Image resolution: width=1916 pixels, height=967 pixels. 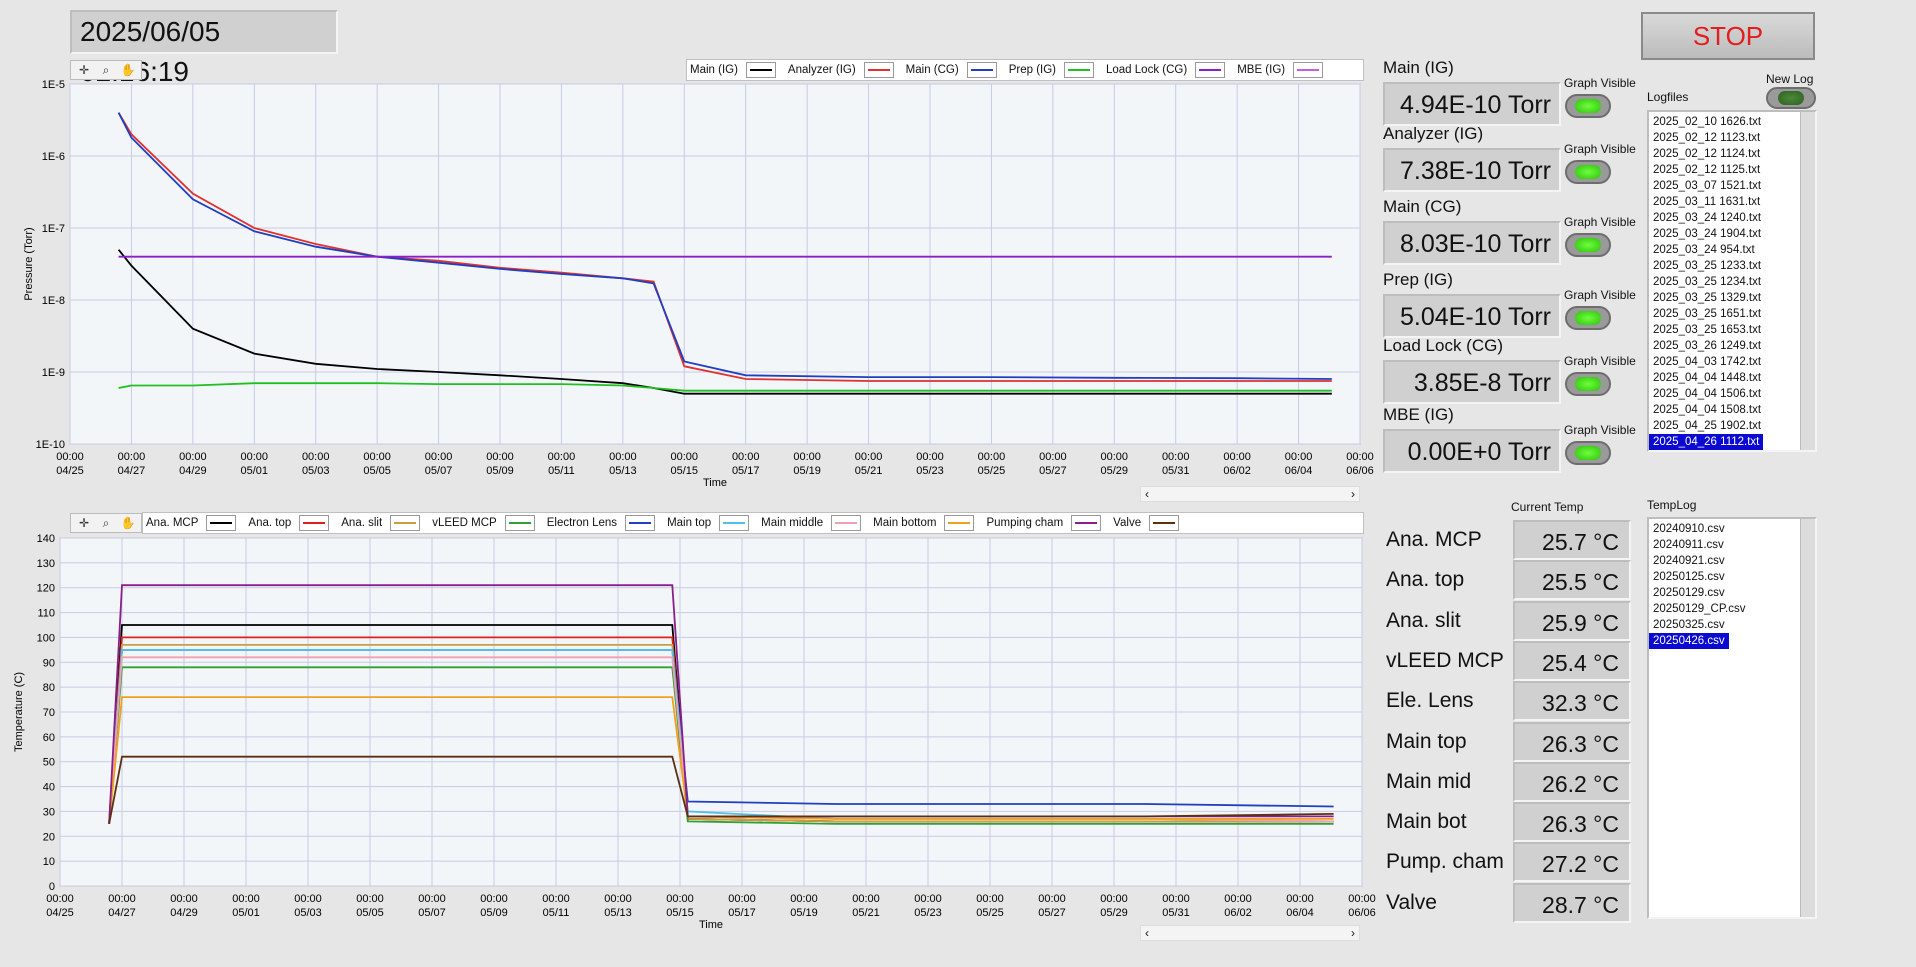 What do you see at coordinates (383, 523) in the screenshot?
I see `legend-item: Ana. slit` at bounding box center [383, 523].